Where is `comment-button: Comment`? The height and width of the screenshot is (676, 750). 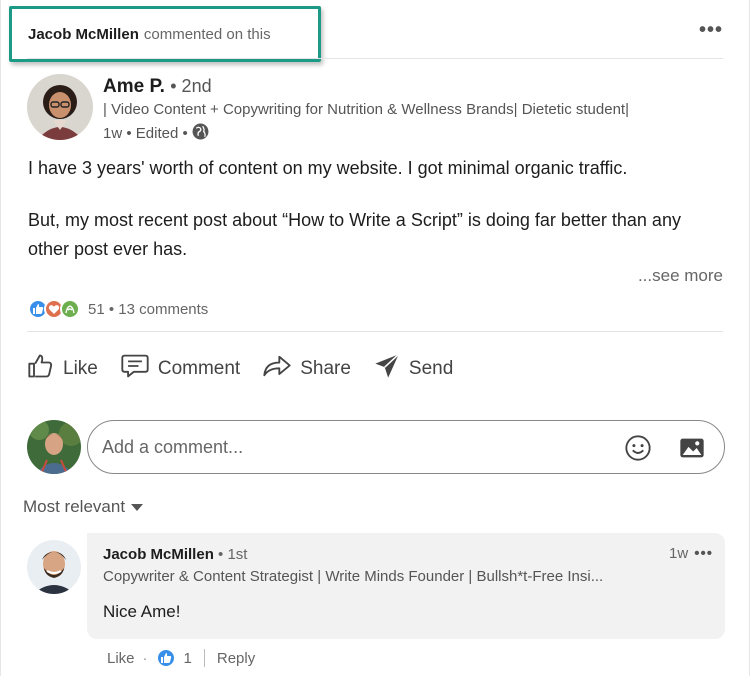
comment-button: Comment is located at coordinates (180, 369).